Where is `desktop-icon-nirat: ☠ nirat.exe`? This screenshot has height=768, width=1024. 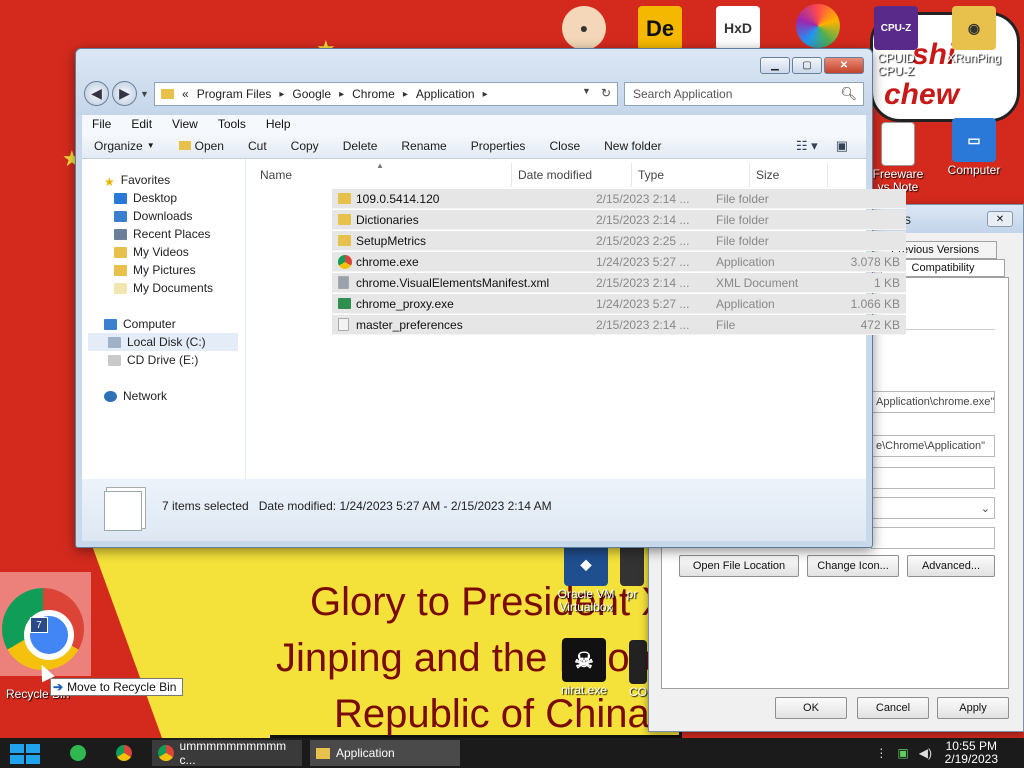 desktop-icon-nirat: ☠ nirat.exe is located at coordinates (584, 667).